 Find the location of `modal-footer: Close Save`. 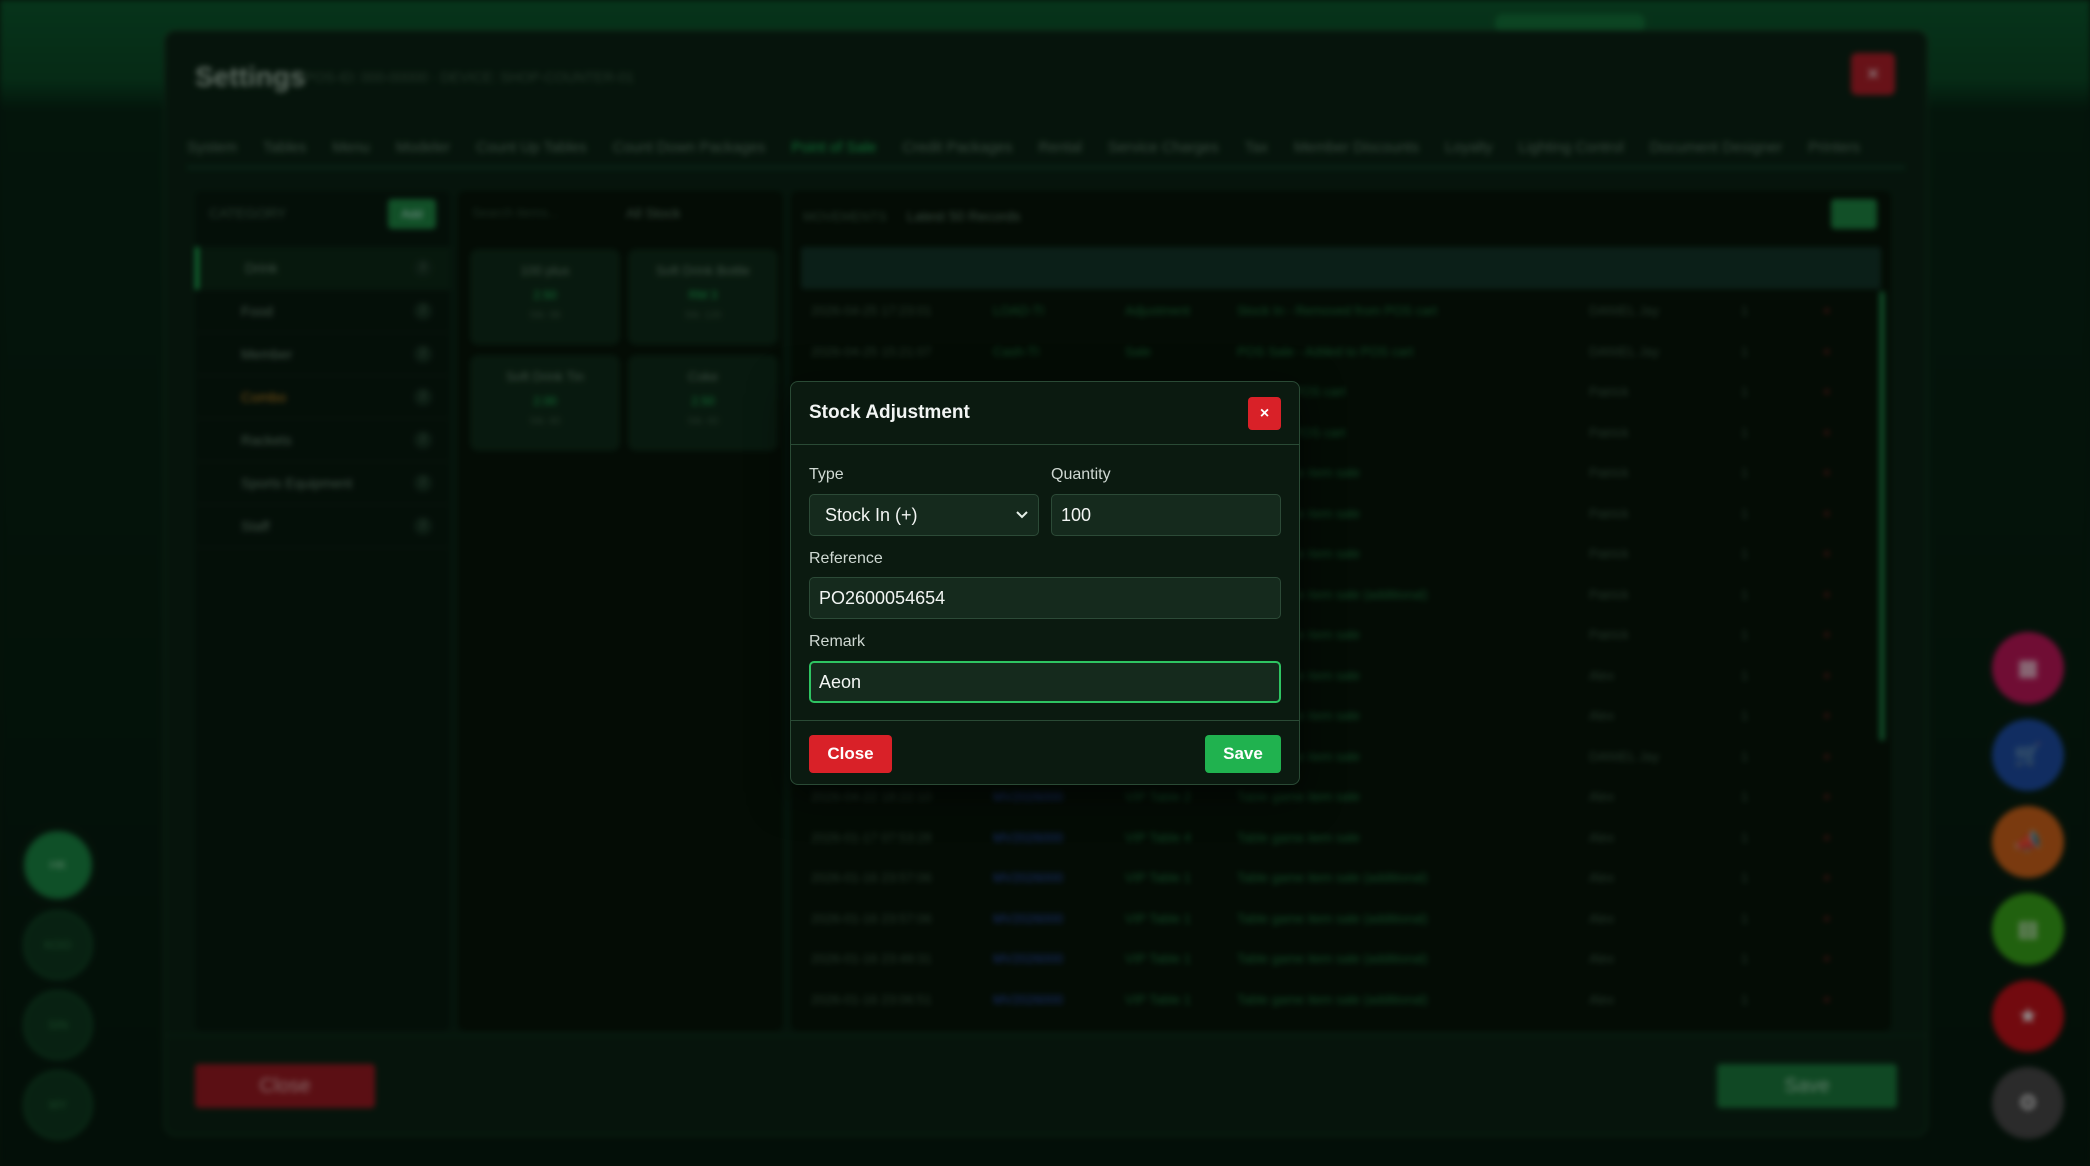

modal-footer: Close Save is located at coordinates (1045, 753).